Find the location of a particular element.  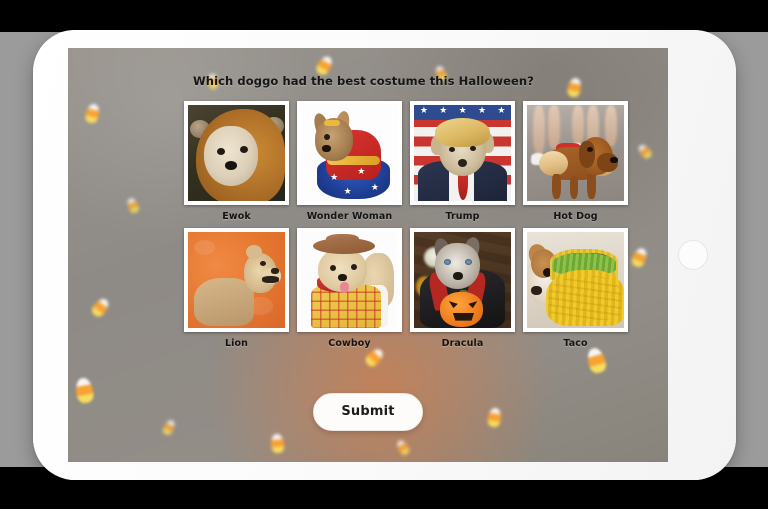

hot-dog-photo is located at coordinates (575, 153).